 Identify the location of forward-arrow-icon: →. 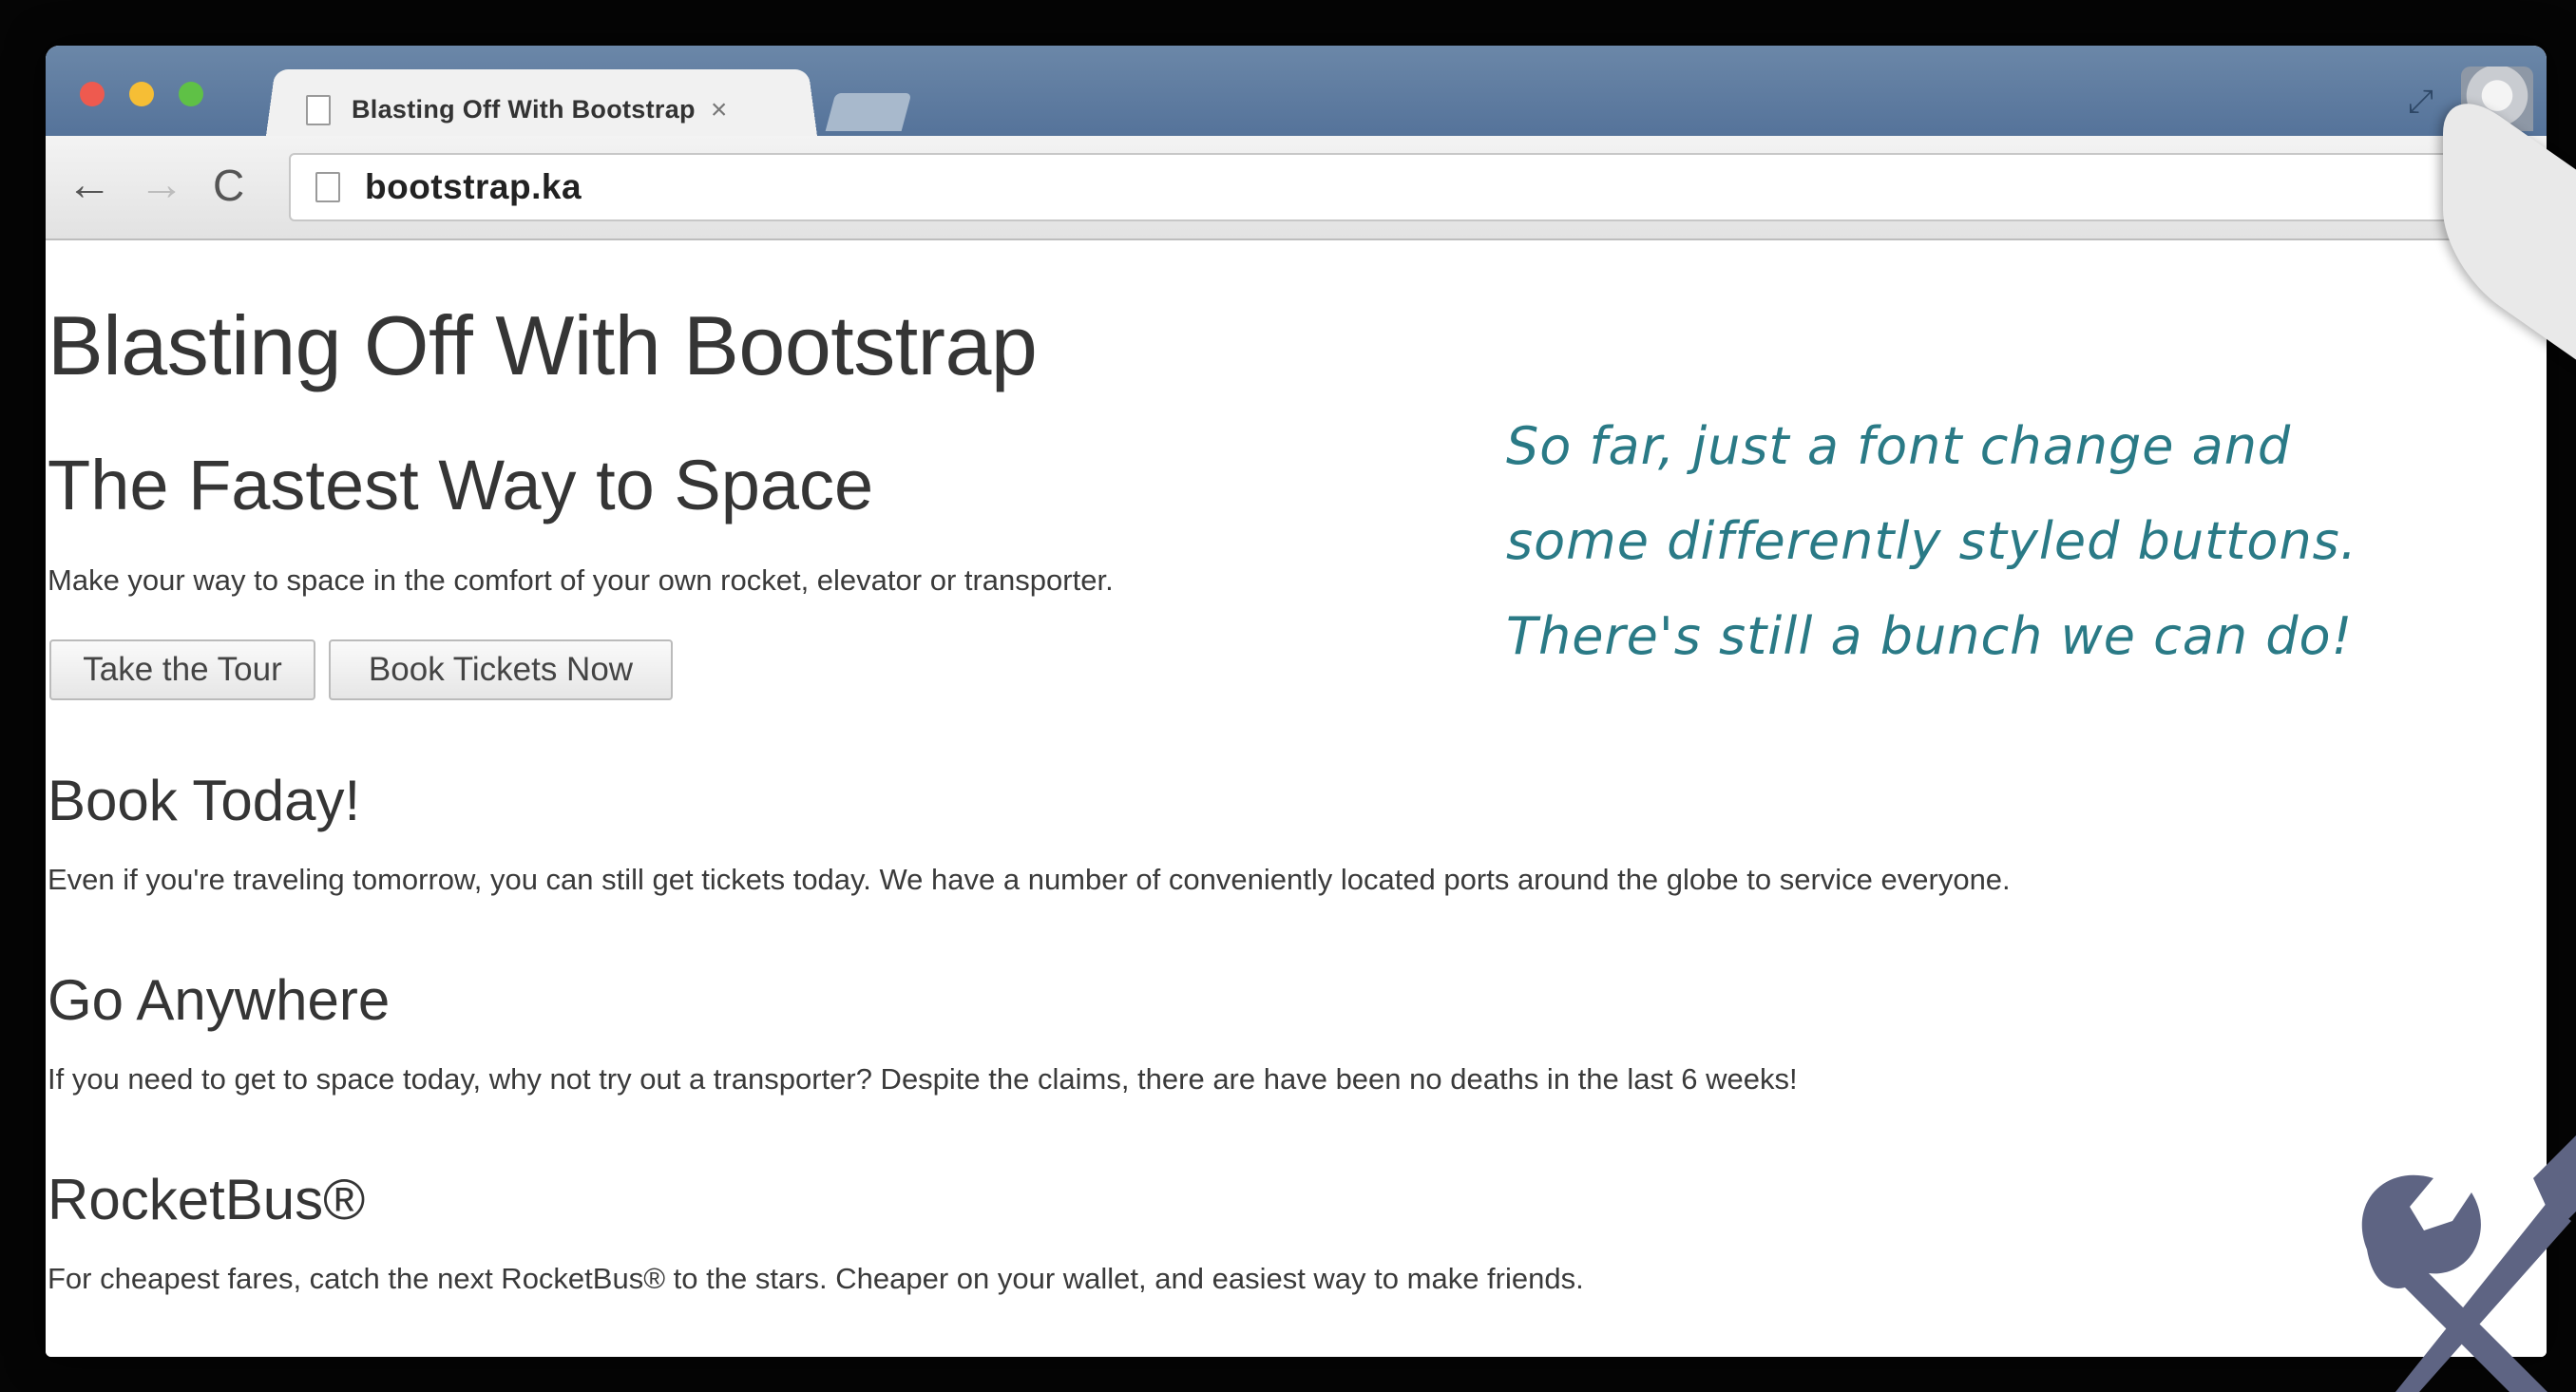
(161, 185).